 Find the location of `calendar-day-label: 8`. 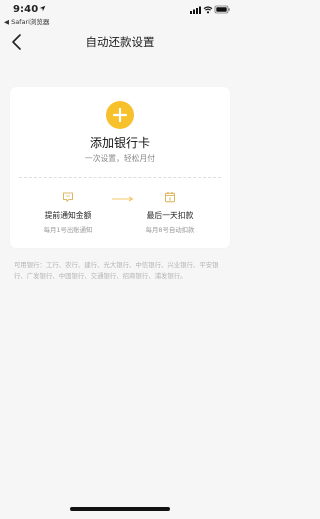

calendar-day-label: 8 is located at coordinates (170, 198).